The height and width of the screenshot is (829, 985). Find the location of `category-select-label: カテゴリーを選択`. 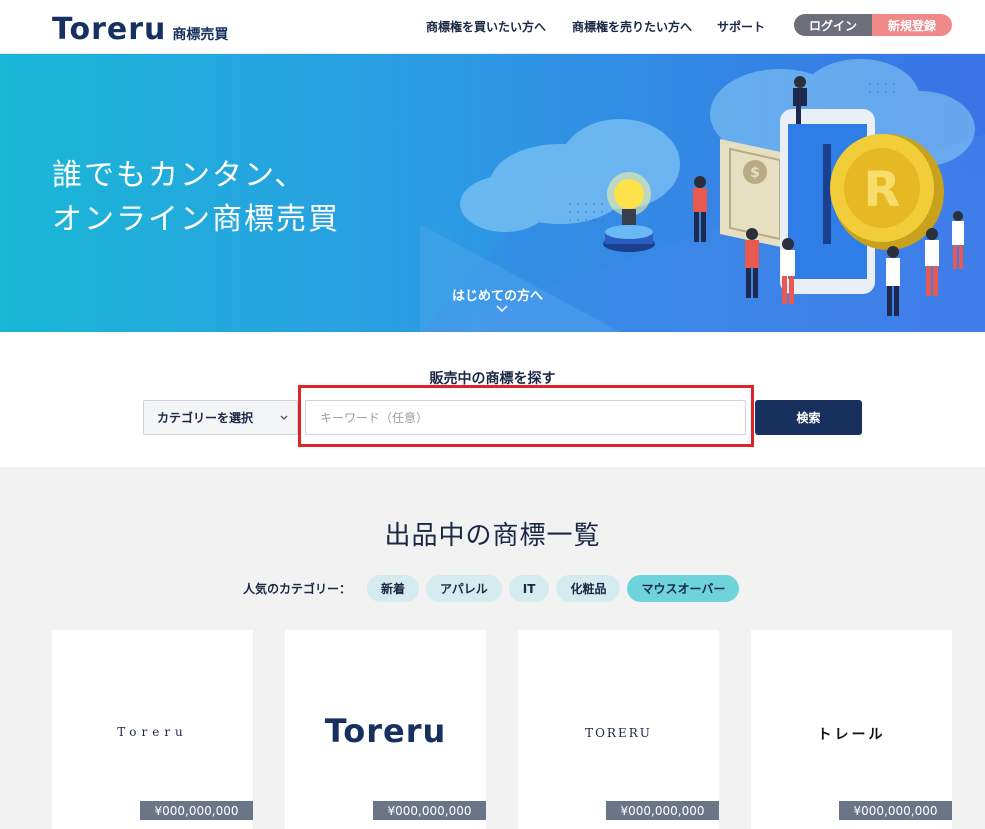

category-select-label: カテゴリーを選択 is located at coordinates (205, 418).